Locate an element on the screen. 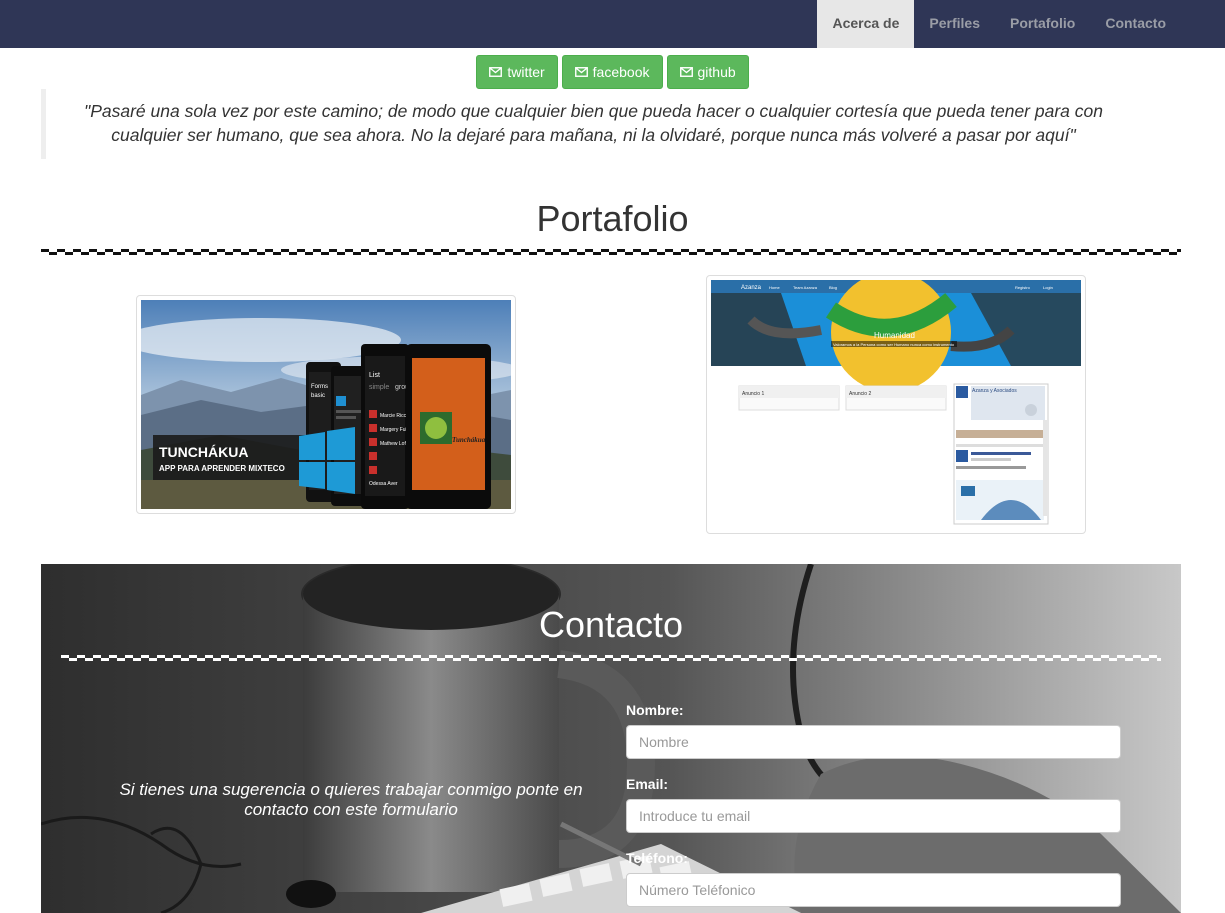 This screenshot has height=913, width=1225. azanza-brand: Azanza is located at coordinates (751, 288).